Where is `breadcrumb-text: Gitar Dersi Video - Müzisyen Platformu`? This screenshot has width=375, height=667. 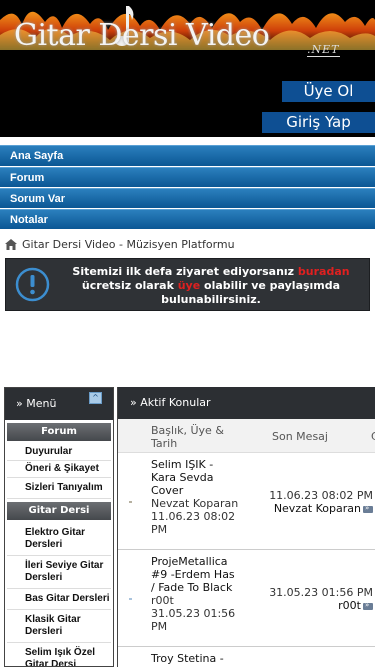 breadcrumb-text: Gitar Dersi Video - Müzisyen Platformu is located at coordinates (128, 244).